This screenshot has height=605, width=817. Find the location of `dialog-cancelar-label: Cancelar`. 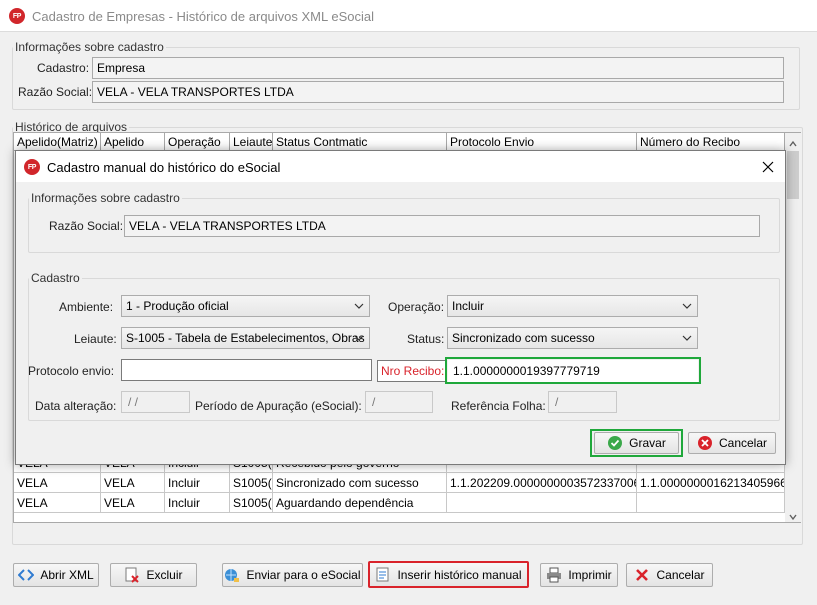

dialog-cancelar-label: Cancelar is located at coordinates (743, 443).